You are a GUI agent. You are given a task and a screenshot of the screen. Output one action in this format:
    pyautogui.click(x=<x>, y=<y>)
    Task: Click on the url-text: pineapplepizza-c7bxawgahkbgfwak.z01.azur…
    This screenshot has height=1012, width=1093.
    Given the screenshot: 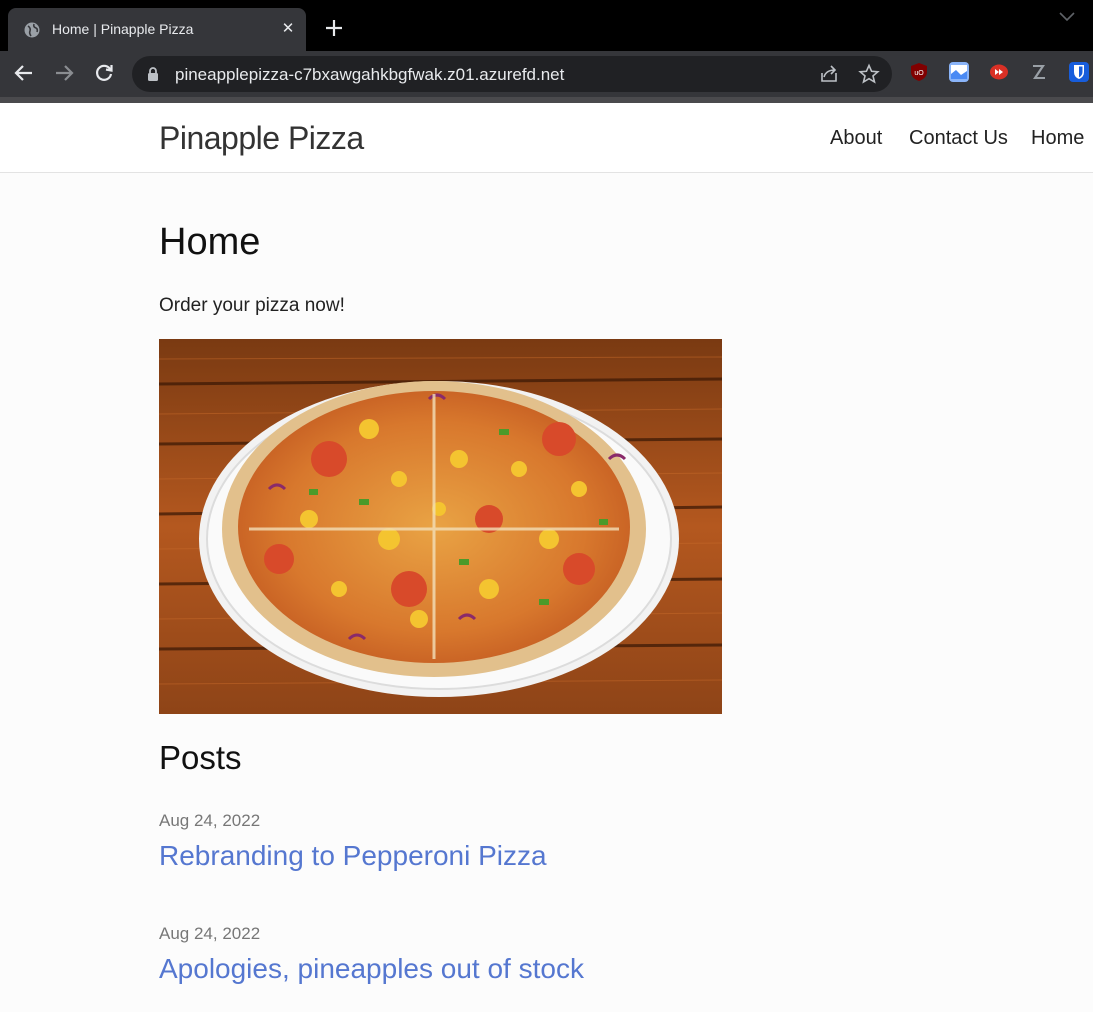 What is the action you would take?
    pyautogui.click(x=369, y=75)
    